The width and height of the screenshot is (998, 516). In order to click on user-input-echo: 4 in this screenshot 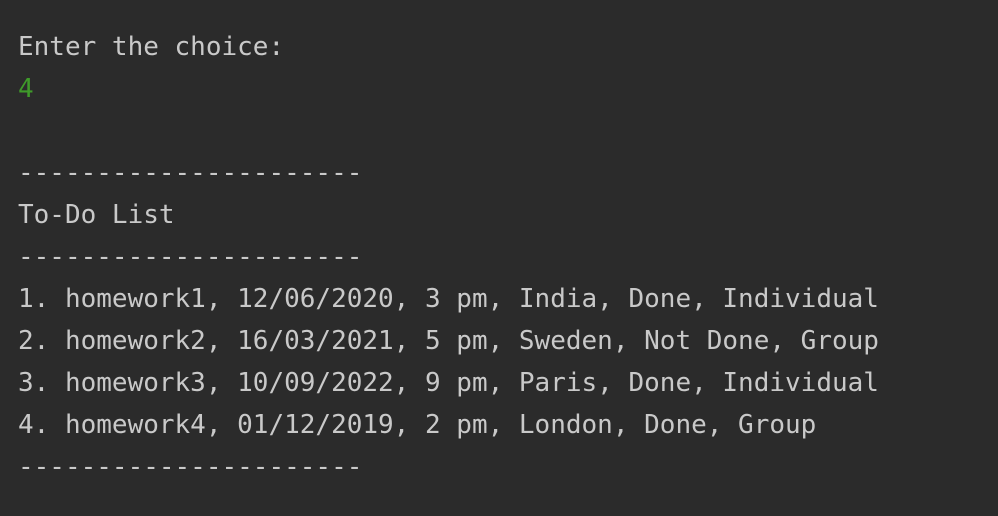, I will do `click(26, 89)`.